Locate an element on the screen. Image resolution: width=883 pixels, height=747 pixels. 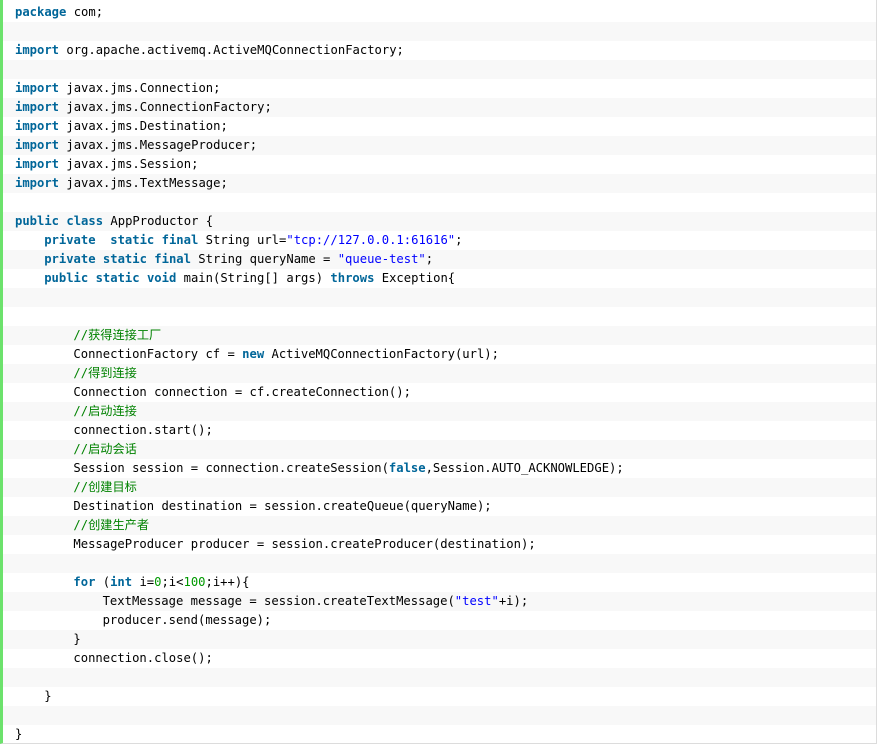
code-line: import javax.jms.TextMessage; is located at coordinates (439, 183).